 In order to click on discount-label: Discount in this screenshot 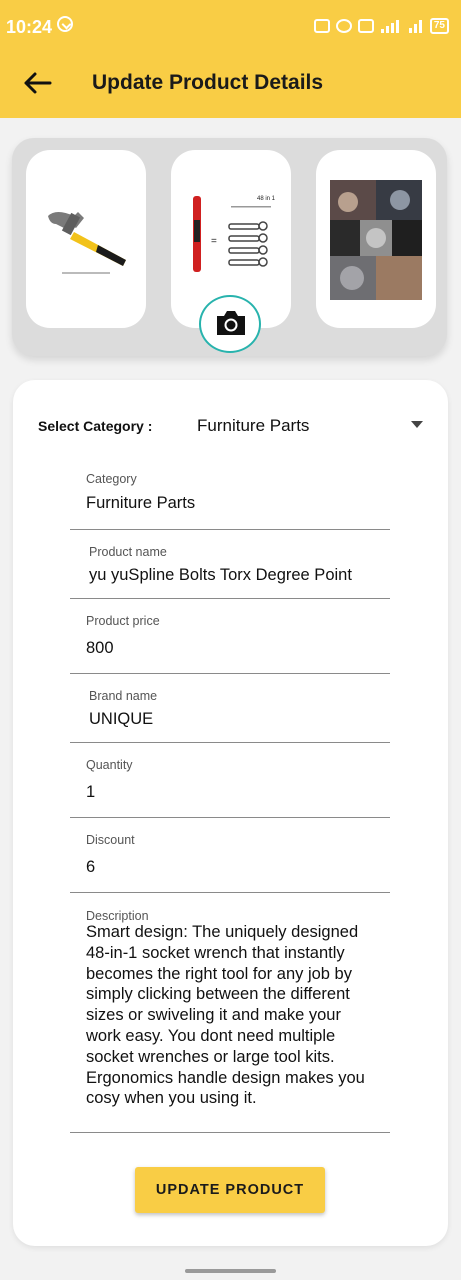, I will do `click(110, 840)`.